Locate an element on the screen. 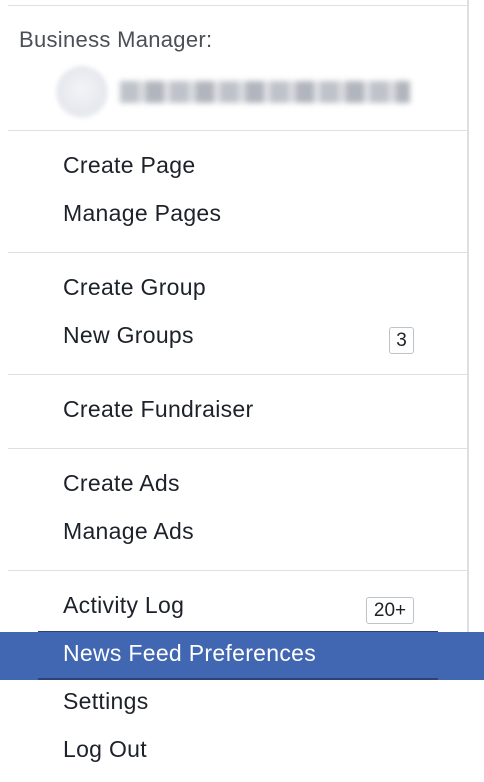 This screenshot has width=484, height=782. create-group-item: Create Group is located at coordinates (233, 290).